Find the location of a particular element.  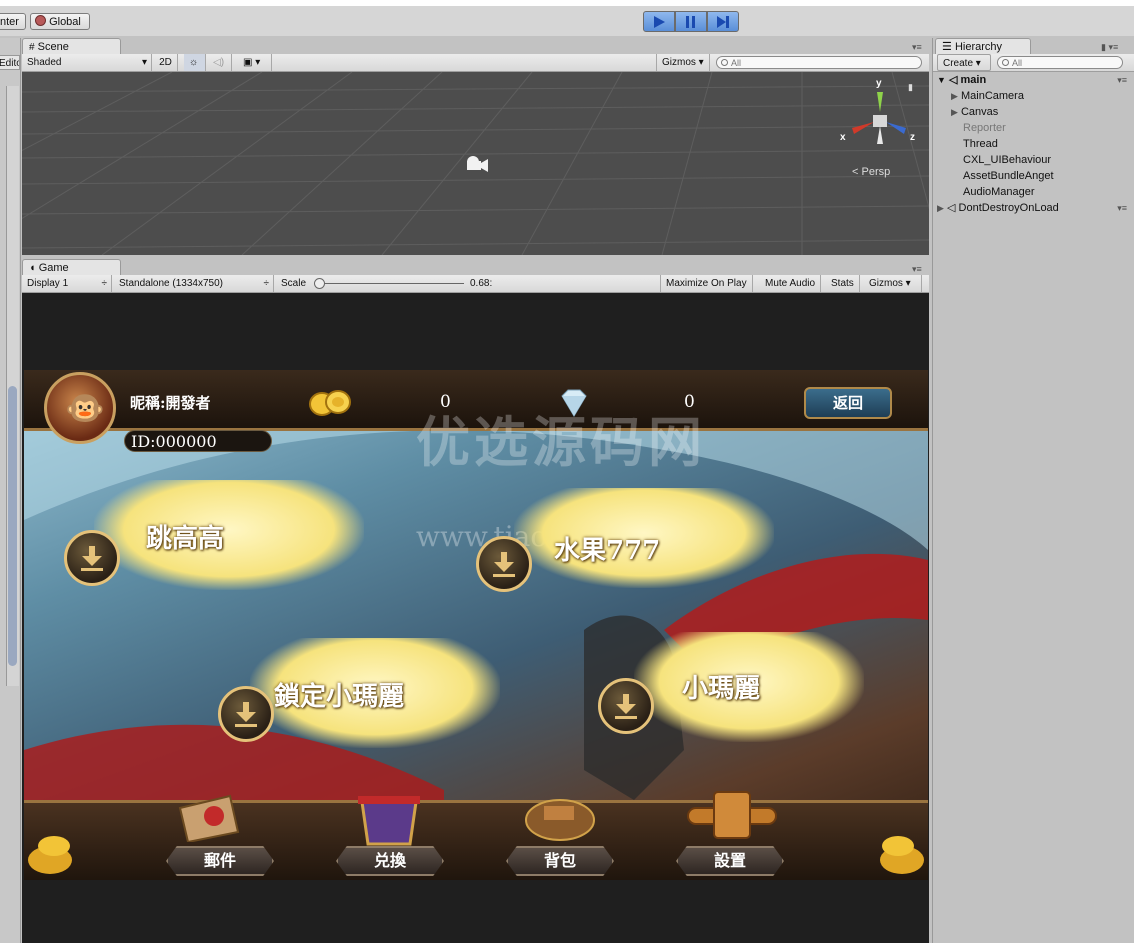

monkey-king-icon: 🐵 is located at coordinates (85, 408).